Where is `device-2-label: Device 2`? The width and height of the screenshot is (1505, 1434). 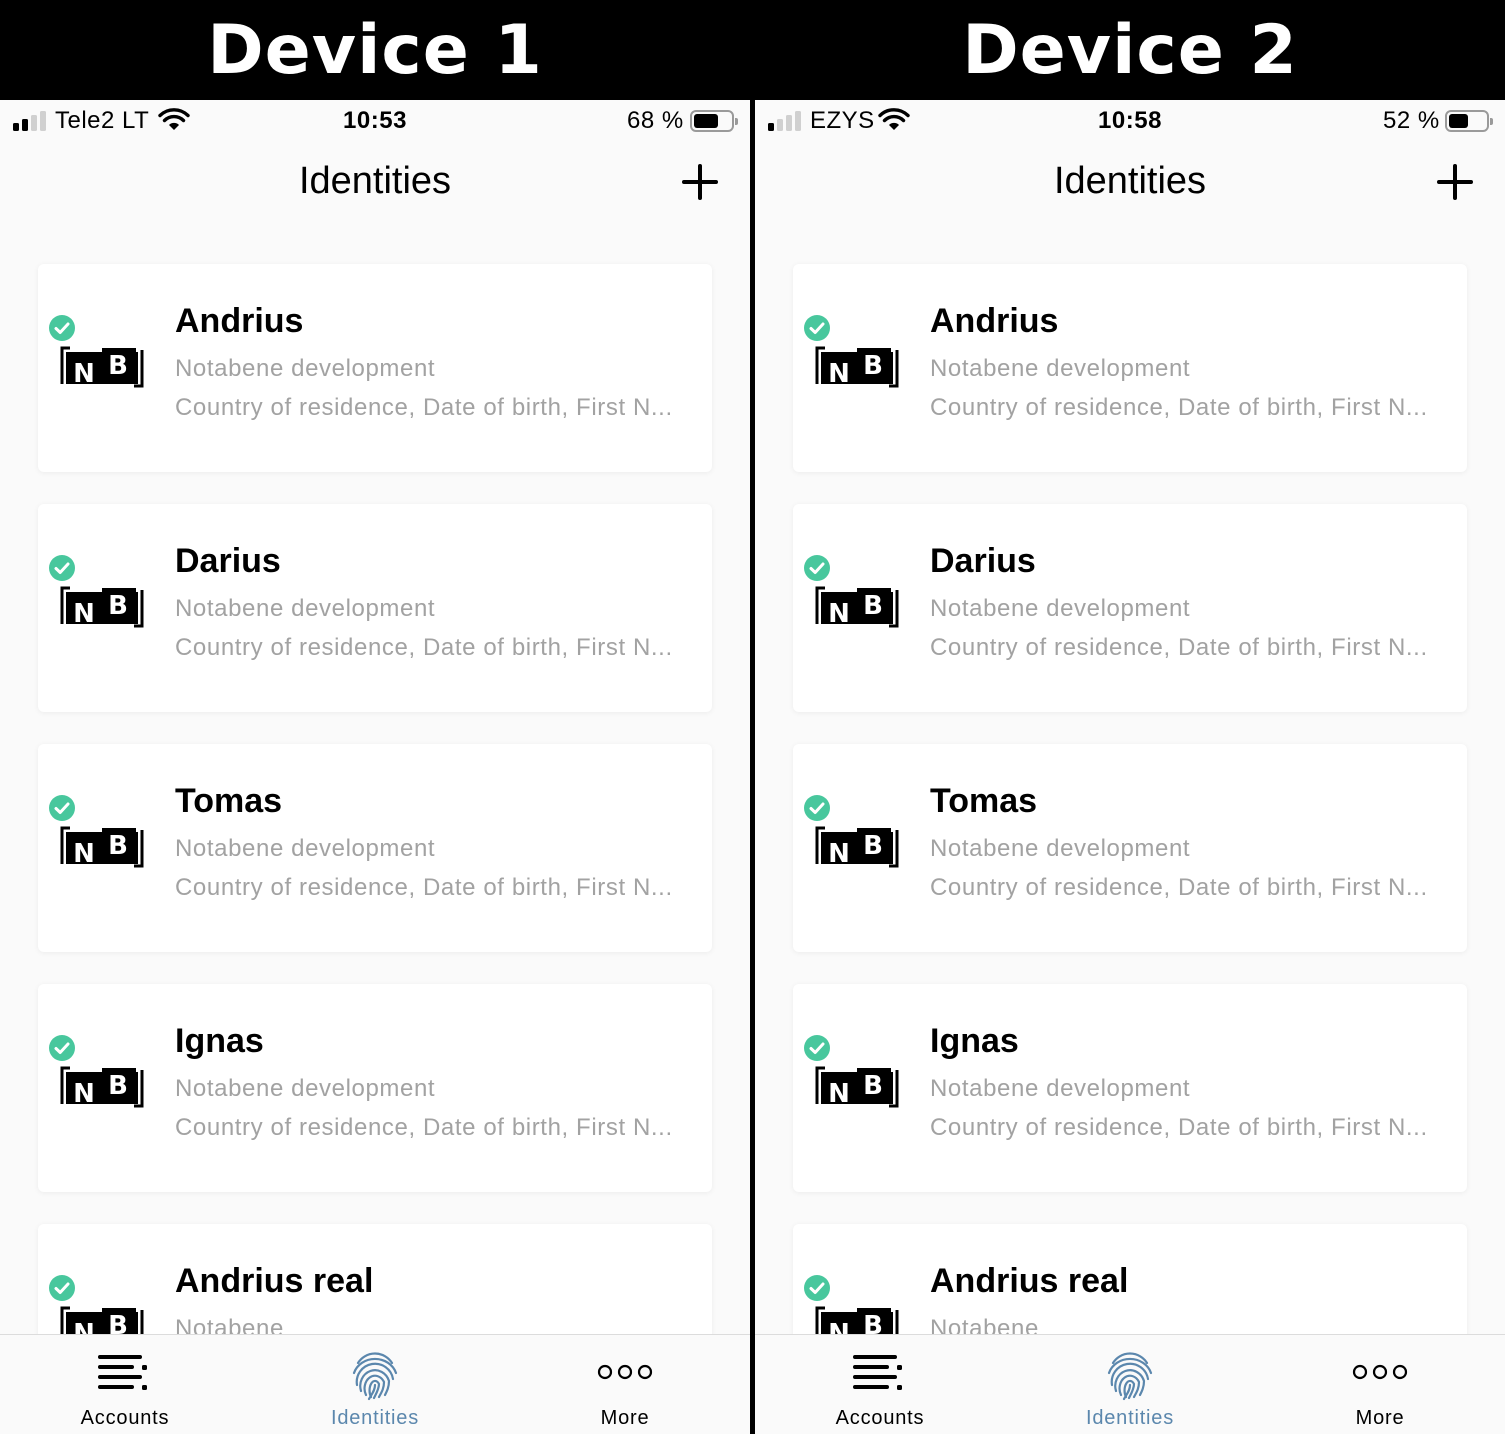 device-2-label: Device 2 is located at coordinates (1130, 50).